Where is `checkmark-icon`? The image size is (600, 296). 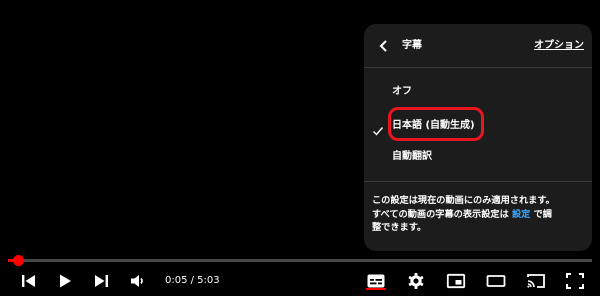 checkmark-icon is located at coordinates (378, 128).